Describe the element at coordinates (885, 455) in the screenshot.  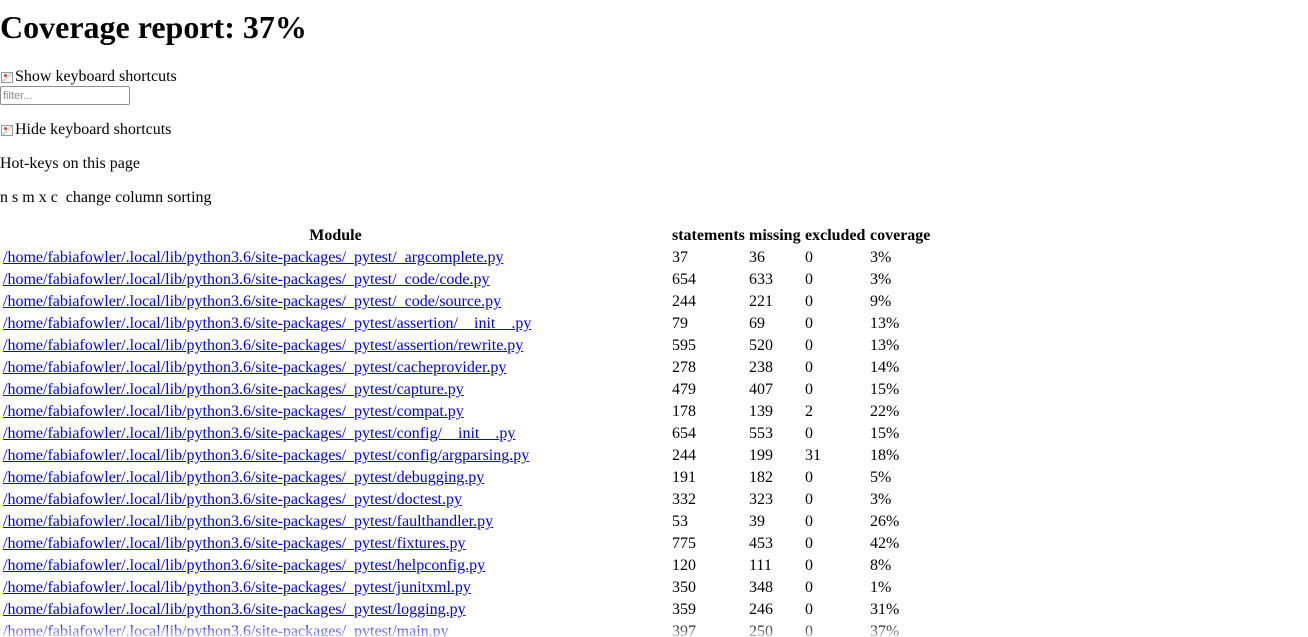
I see `coverage-cell: 18%` at that location.